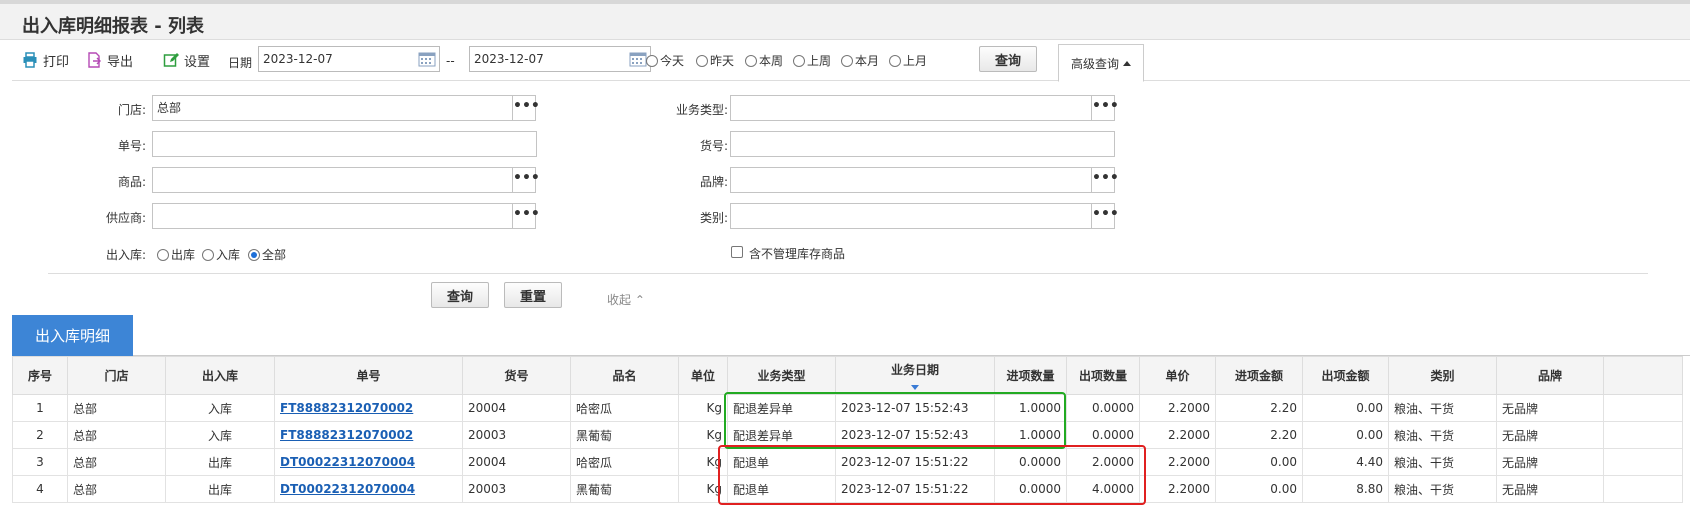 This screenshot has width=1690, height=510. What do you see at coordinates (171, 60) in the screenshot?
I see `edit-icon` at bounding box center [171, 60].